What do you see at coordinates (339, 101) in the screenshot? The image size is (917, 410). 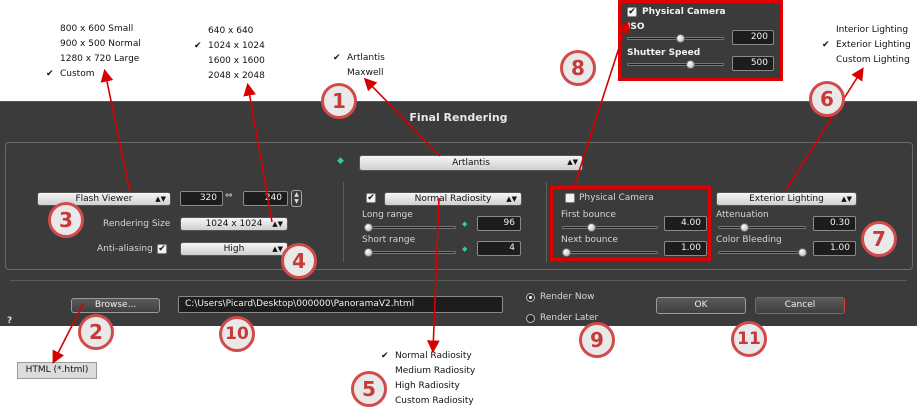 I see `badge-1: 1` at bounding box center [339, 101].